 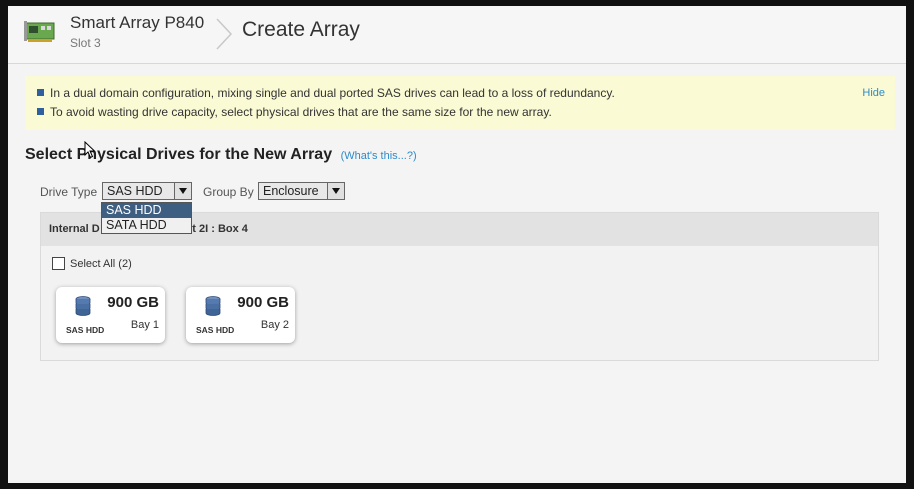 I want to click on dropdown-option-sas-hdd: SAS HDD, so click(x=146, y=210).